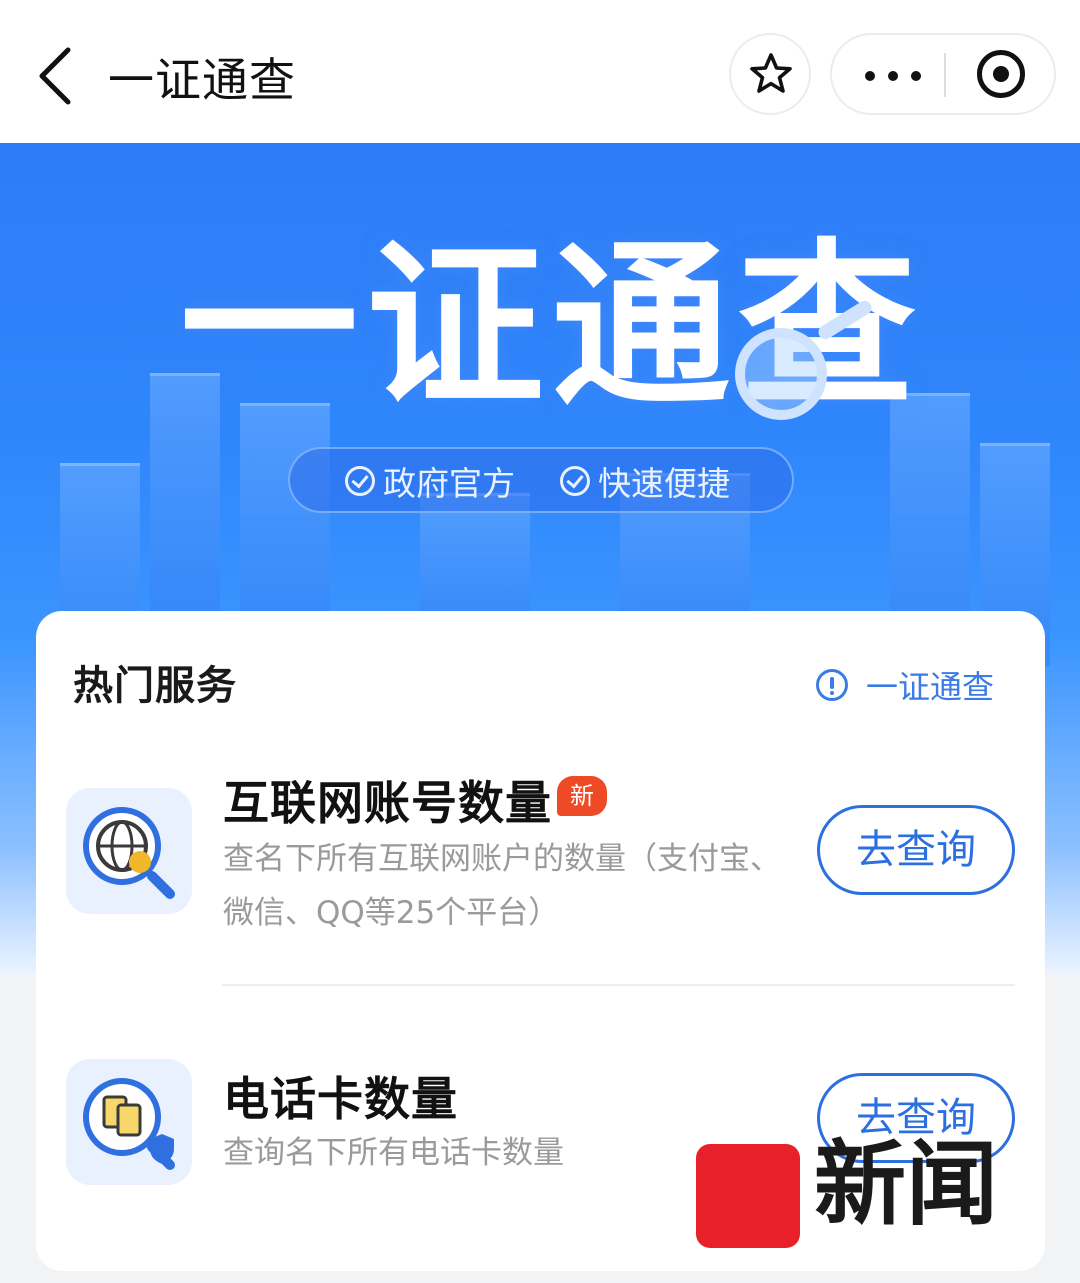 The image size is (1080, 1283). I want to click on star-icon, so click(771, 73).